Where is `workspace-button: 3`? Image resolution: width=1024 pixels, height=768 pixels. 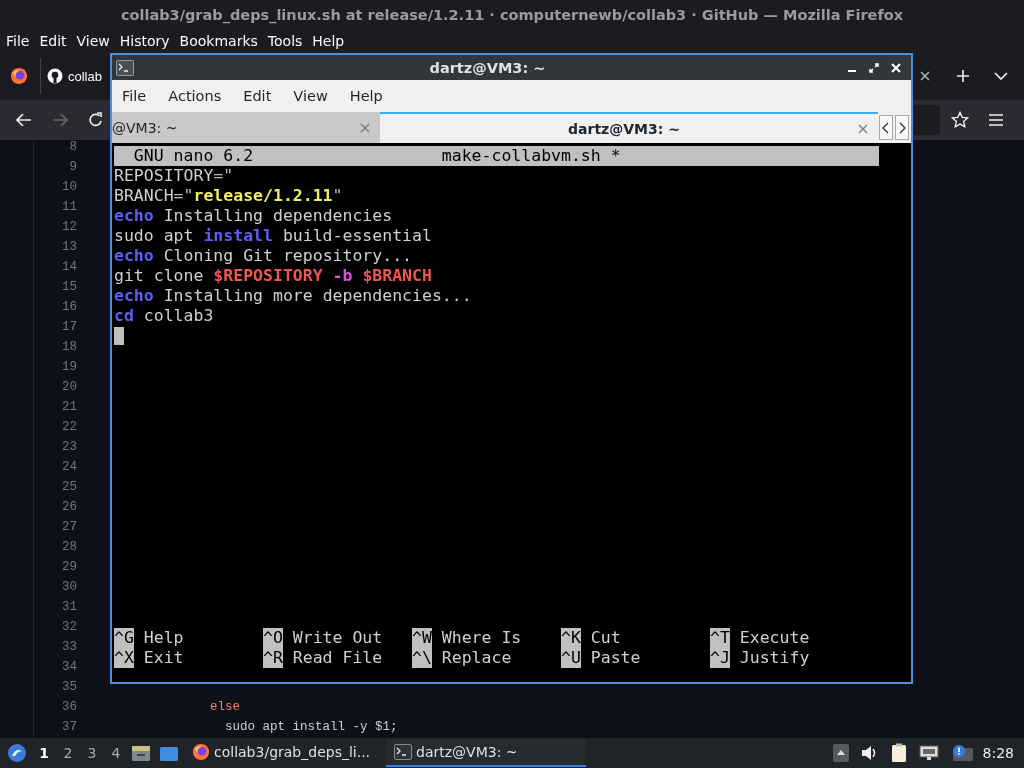
workspace-button: 3 is located at coordinates (92, 753).